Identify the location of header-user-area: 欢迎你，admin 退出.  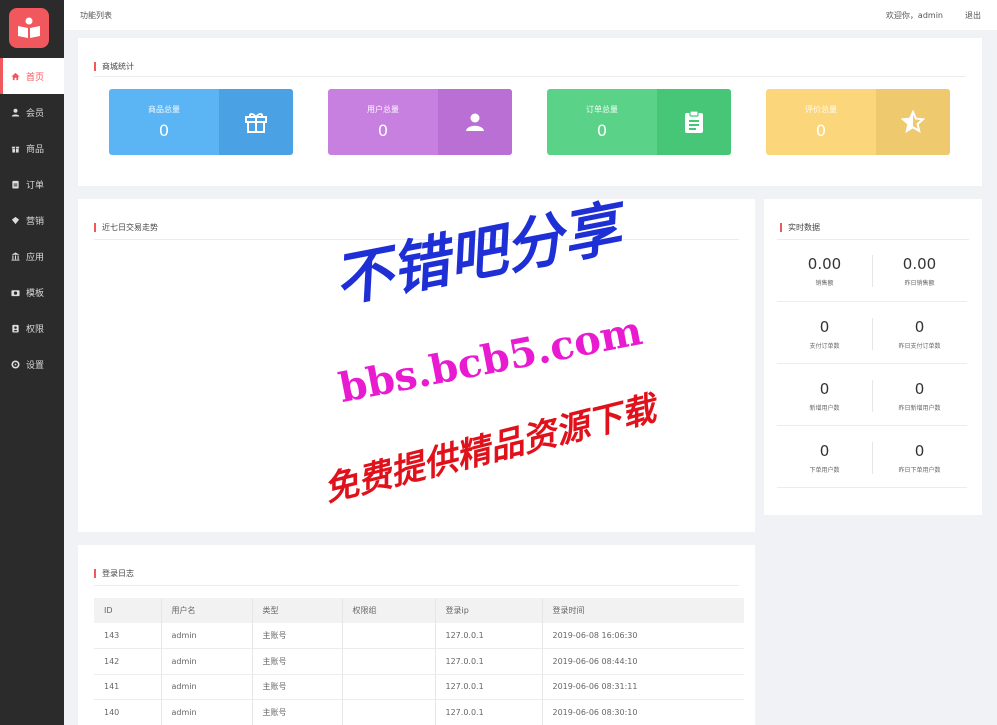
(933, 15).